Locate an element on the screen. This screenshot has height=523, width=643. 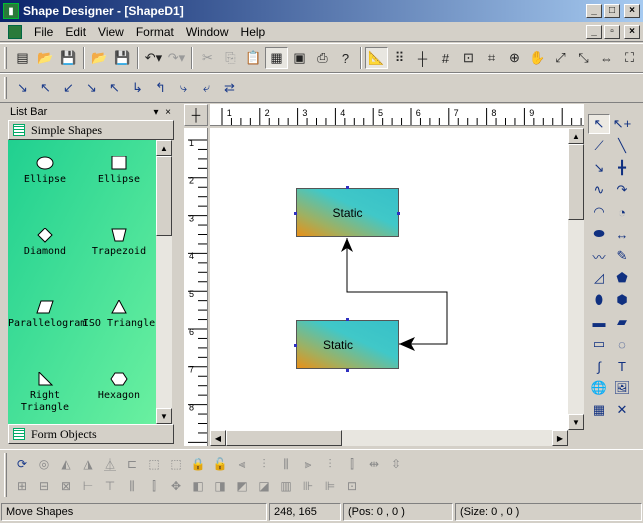
unlock-button: 🔓 is located at coordinates (220, 464).